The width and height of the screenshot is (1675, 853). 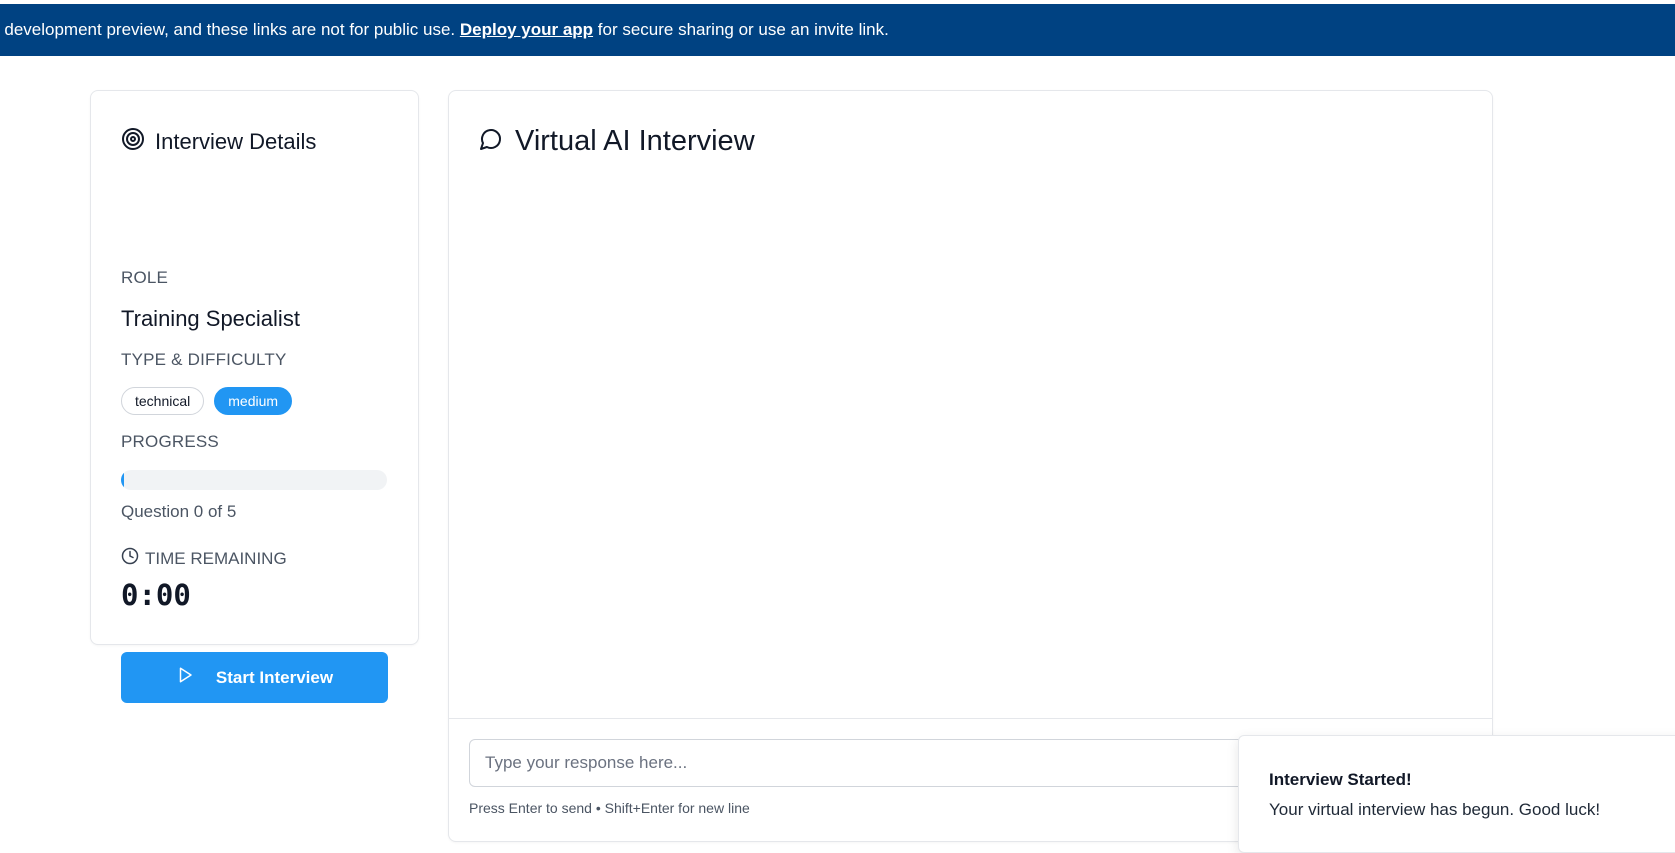 What do you see at coordinates (185, 677) in the screenshot?
I see `play-icon` at bounding box center [185, 677].